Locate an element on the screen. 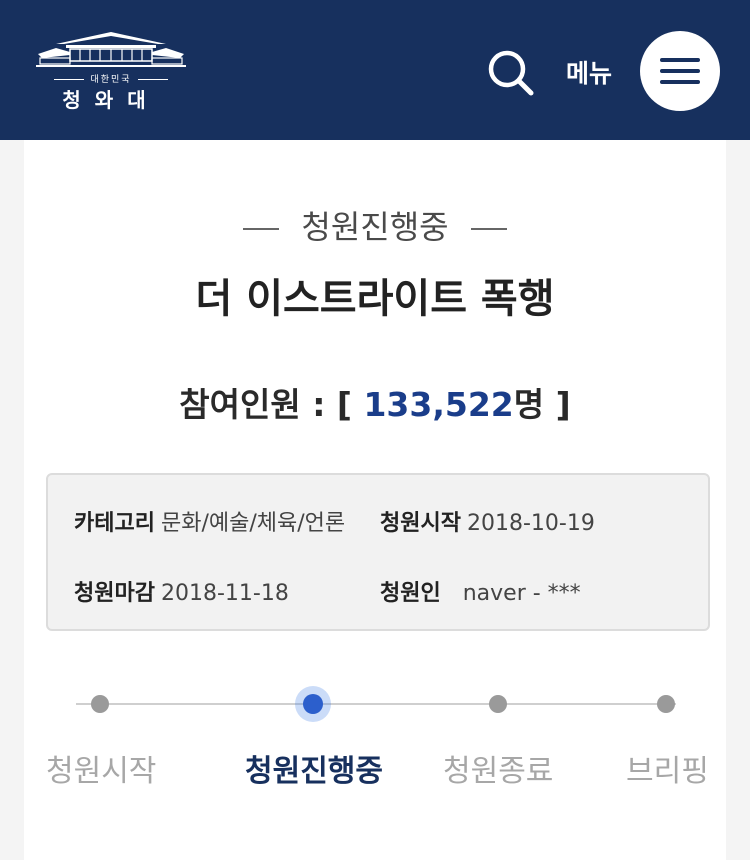  info-petitioner-value: naver - *** is located at coordinates (521, 593).